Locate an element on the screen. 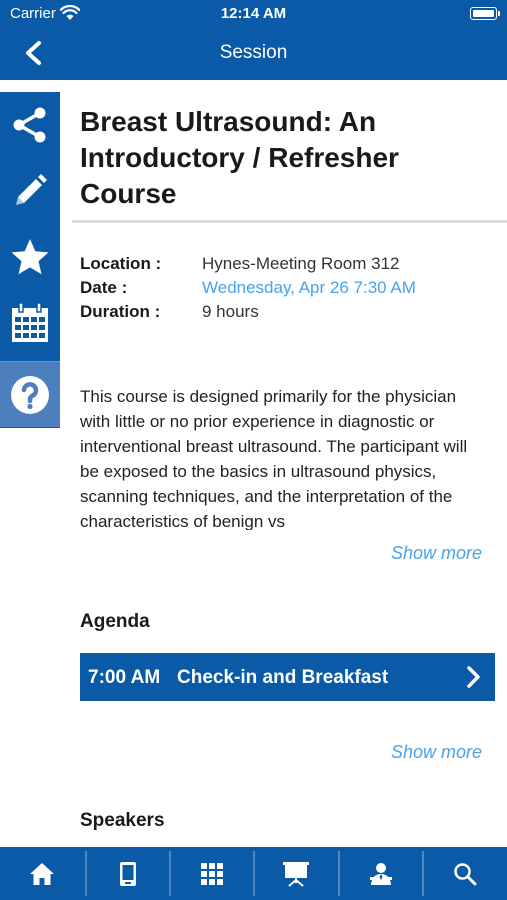 The height and width of the screenshot is (900, 507). help-icon is located at coordinates (30, 394).